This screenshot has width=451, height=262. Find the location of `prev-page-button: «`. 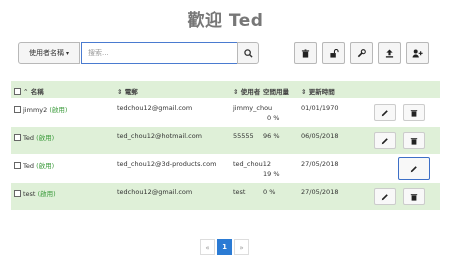

prev-page-button: « is located at coordinates (207, 247).